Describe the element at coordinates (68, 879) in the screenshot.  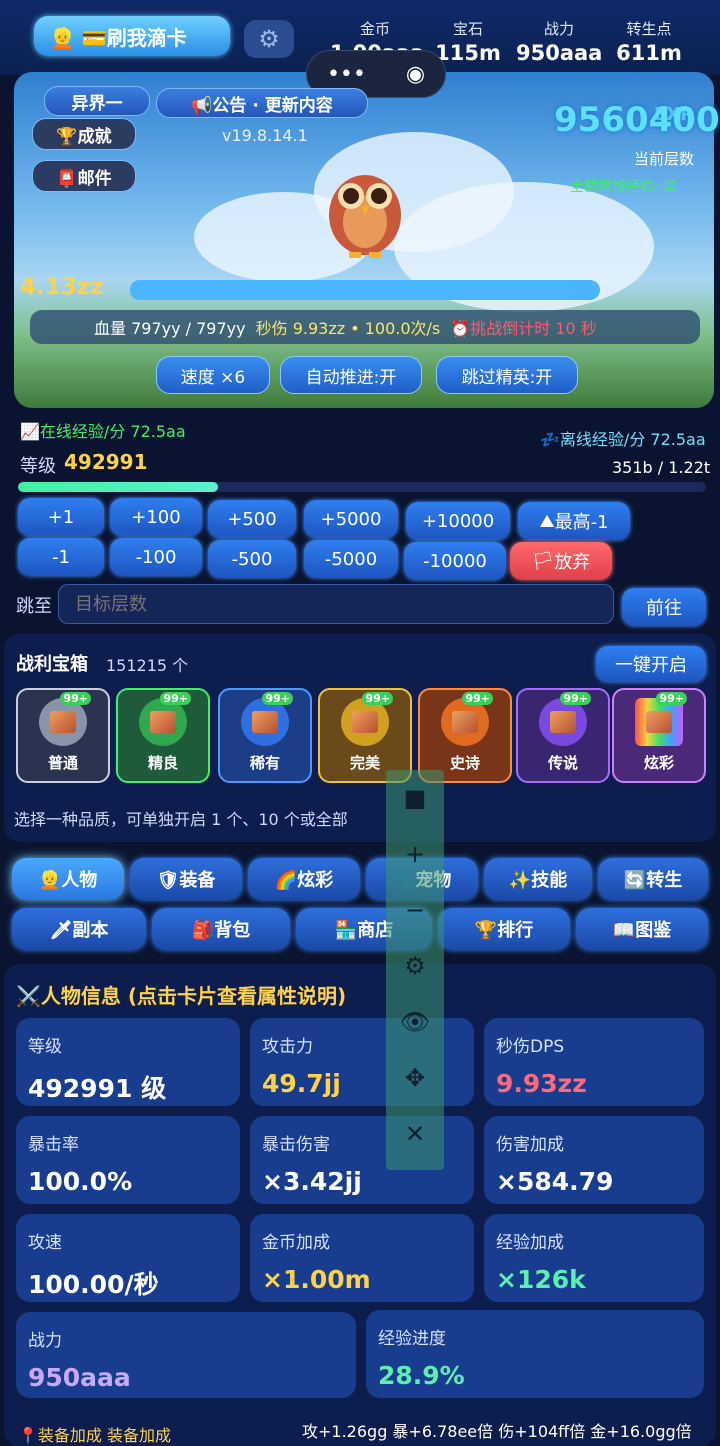
I see `tab-character: 👱人物` at that location.